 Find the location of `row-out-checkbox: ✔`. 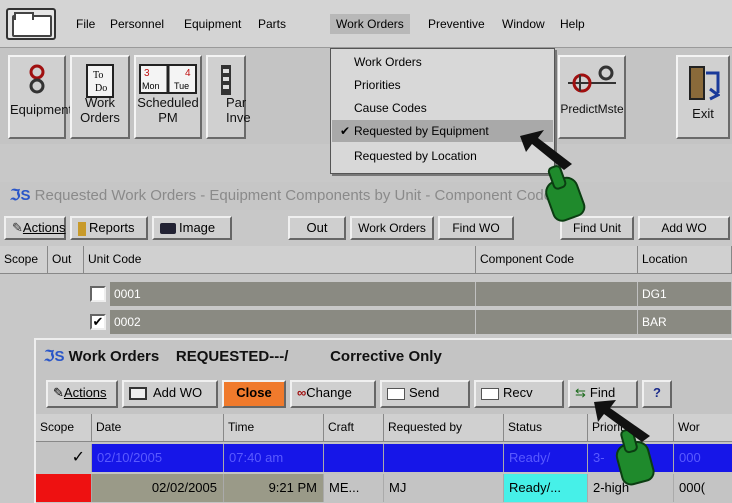

row-out-checkbox: ✔ is located at coordinates (98, 322).